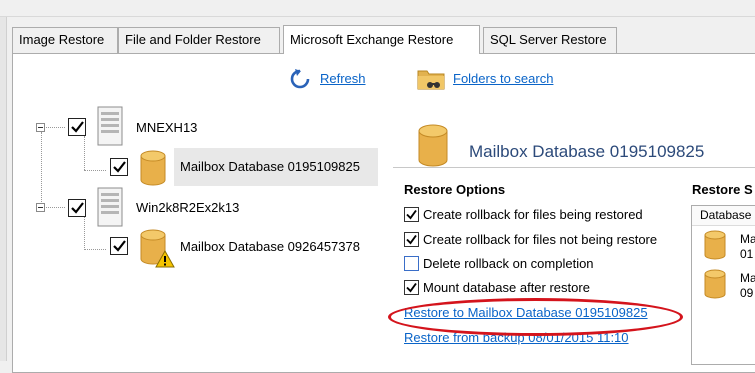 Image resolution: width=755 pixels, height=373 pixels. I want to click on database-name: Mailbox Database 0926457378, so click(270, 246).